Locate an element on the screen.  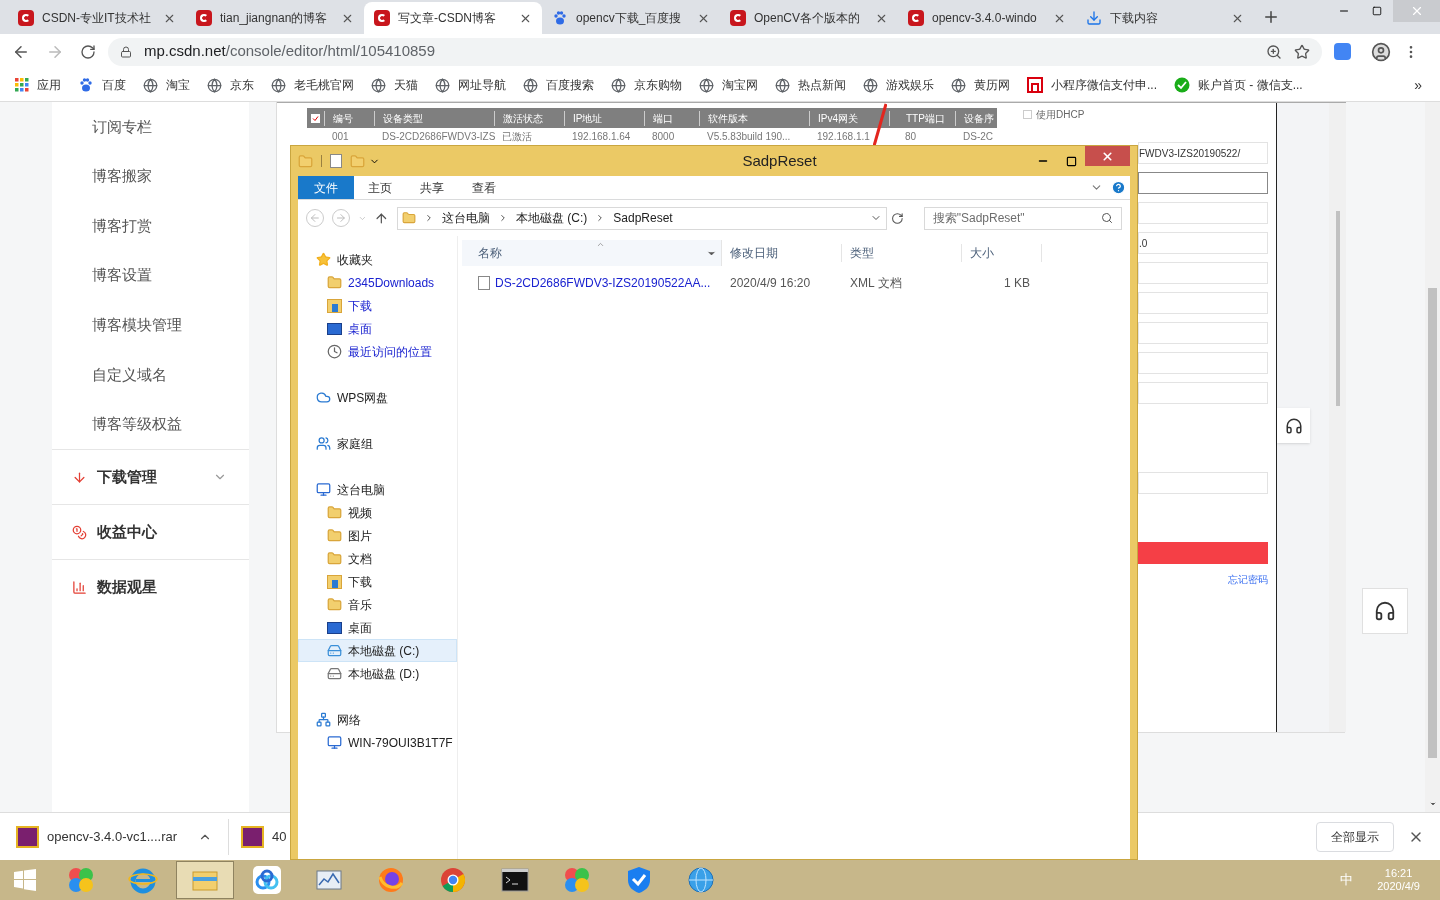
nav-item: 音乐 is located at coordinates (377, 604).